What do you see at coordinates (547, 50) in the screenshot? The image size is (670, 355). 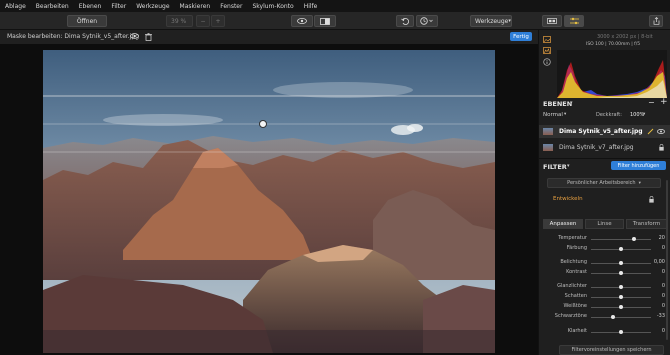 I see `histogram-icon` at bounding box center [547, 50].